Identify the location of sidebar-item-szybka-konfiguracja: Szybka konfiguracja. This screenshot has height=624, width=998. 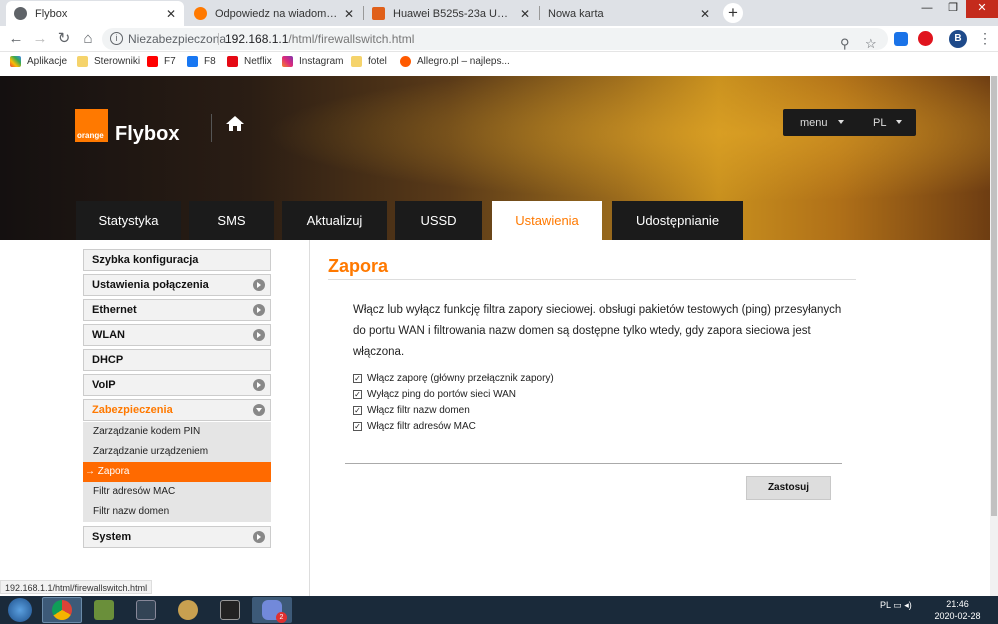
(177, 260).